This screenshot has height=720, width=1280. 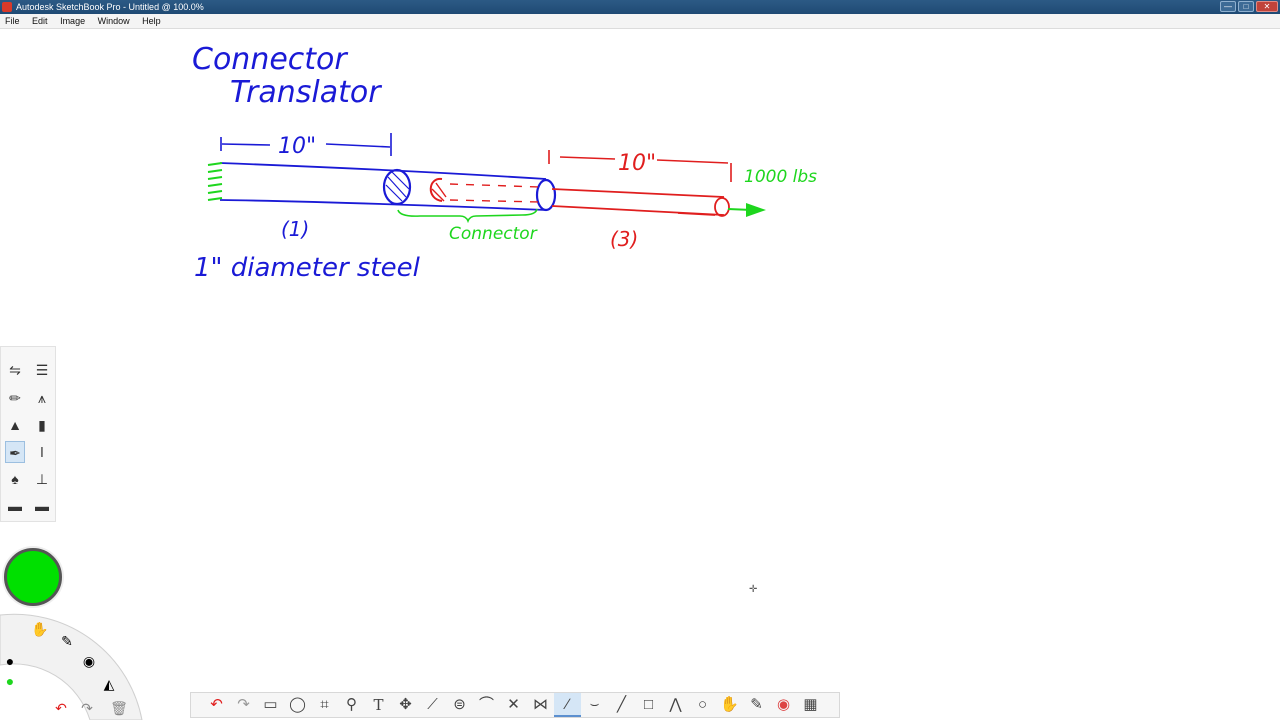 I want to click on opacity-icon: ●, so click(x=10, y=681).